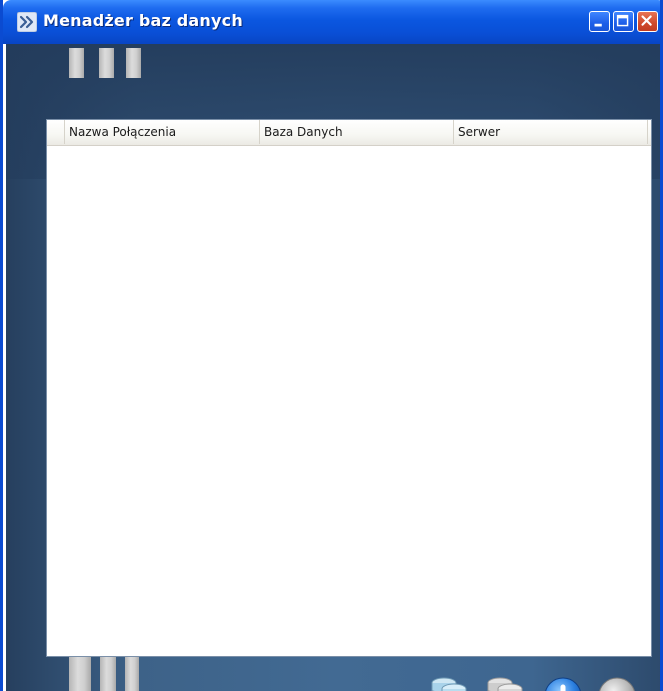  I want to click on minimize-icon, so click(598, 25).